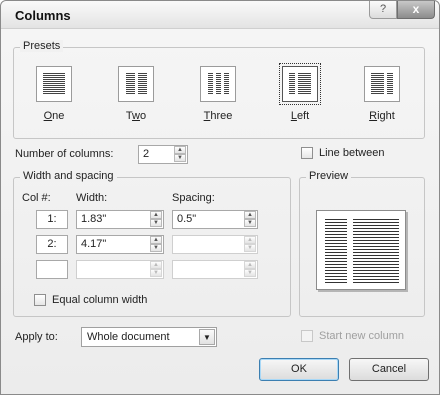  Describe the element at coordinates (207, 337) in the screenshot. I see `chevron-down-icon: ▼` at that location.